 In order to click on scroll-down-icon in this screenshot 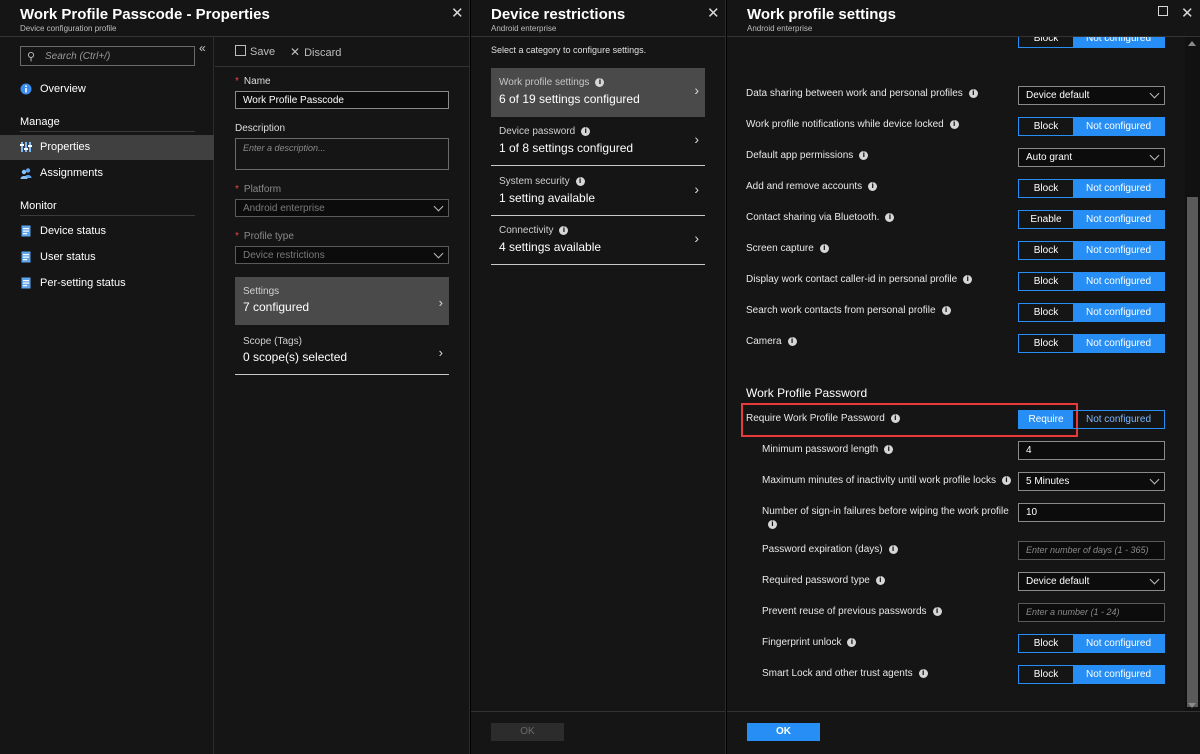, I will do `click(1192, 705)`.